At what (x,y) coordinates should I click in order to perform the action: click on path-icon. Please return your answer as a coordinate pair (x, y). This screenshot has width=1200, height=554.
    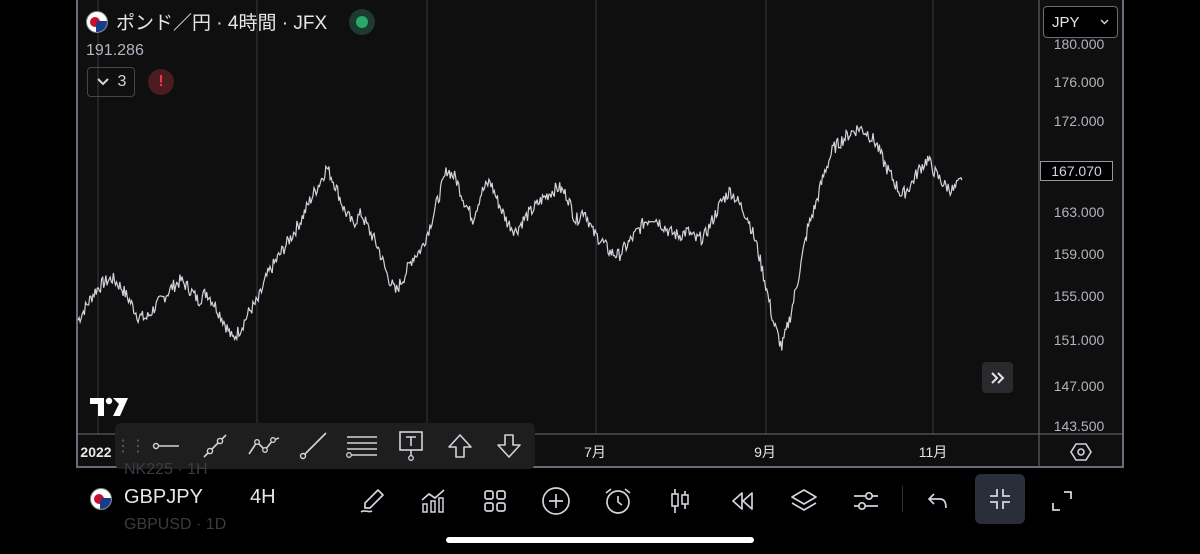
    Looking at the image, I should click on (263, 446).